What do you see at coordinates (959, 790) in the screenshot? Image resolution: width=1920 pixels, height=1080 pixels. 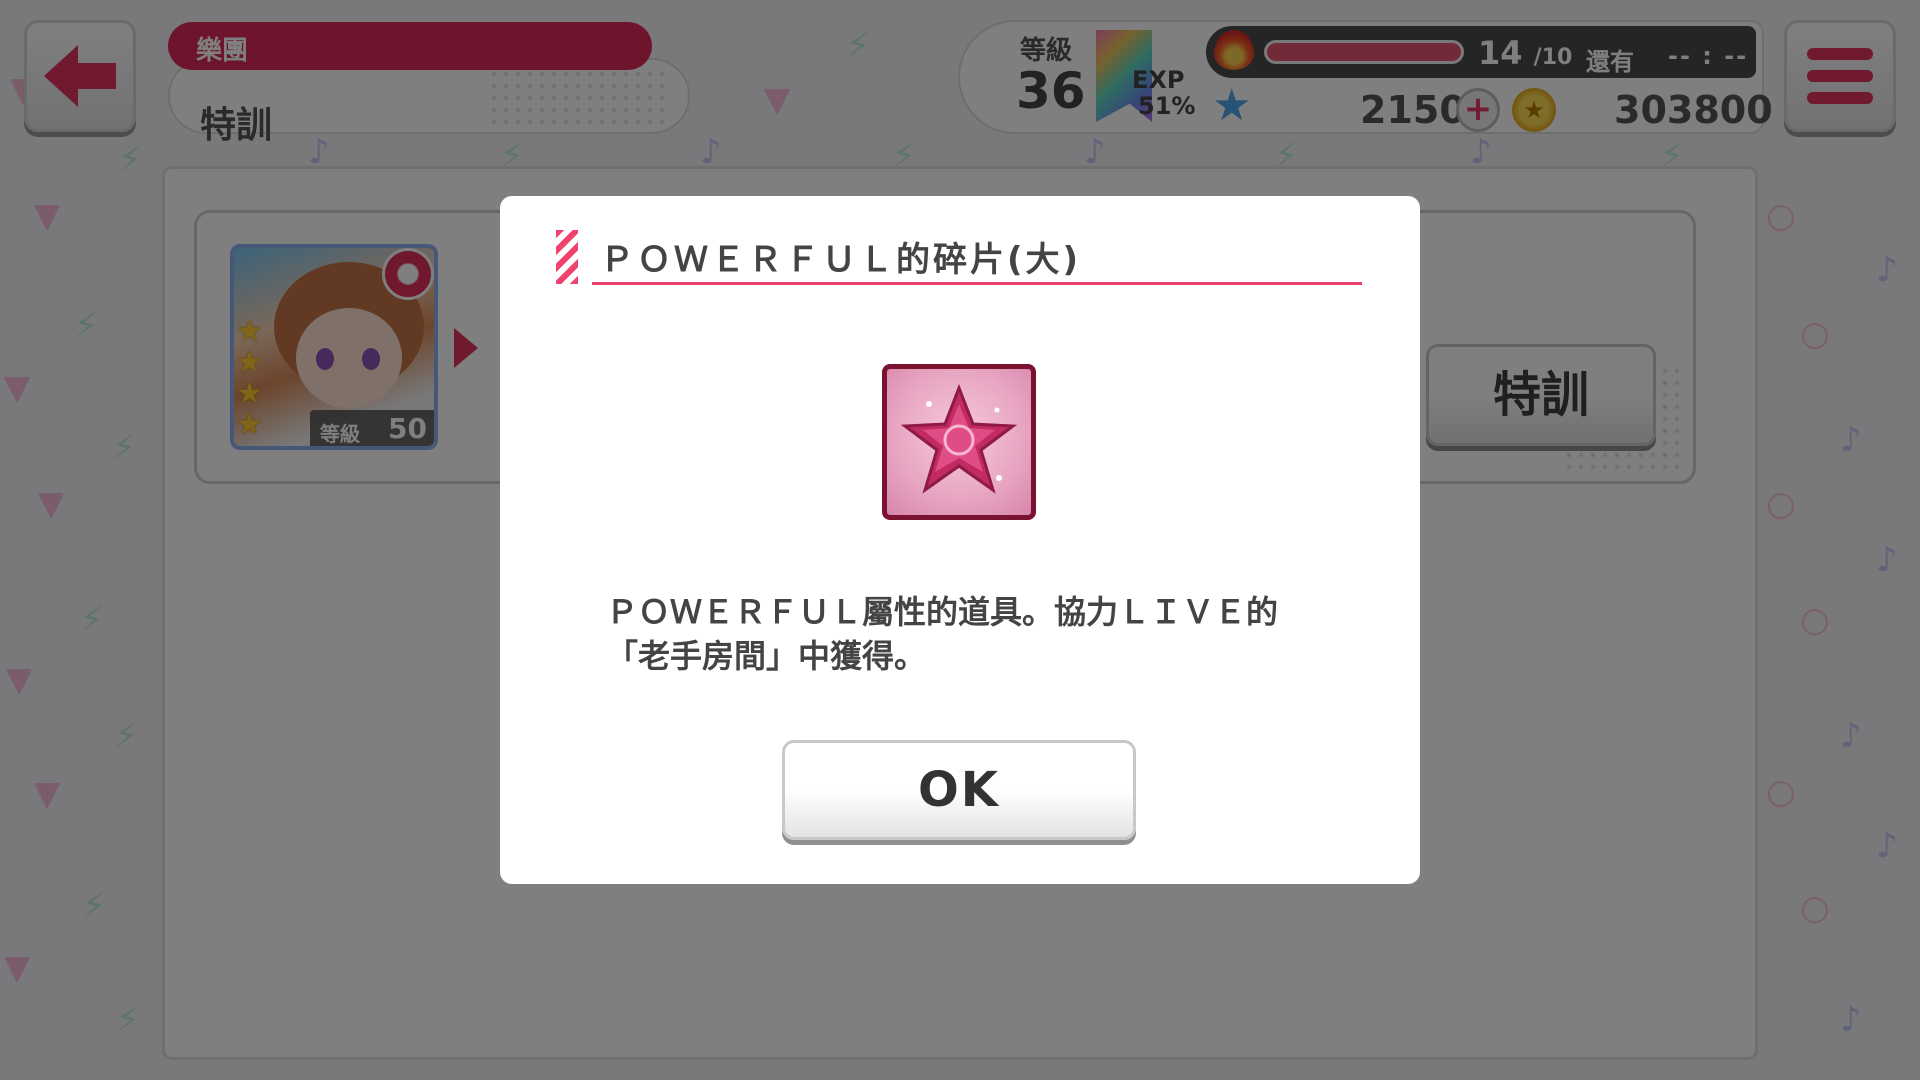 I see `ok-button: OK` at bounding box center [959, 790].